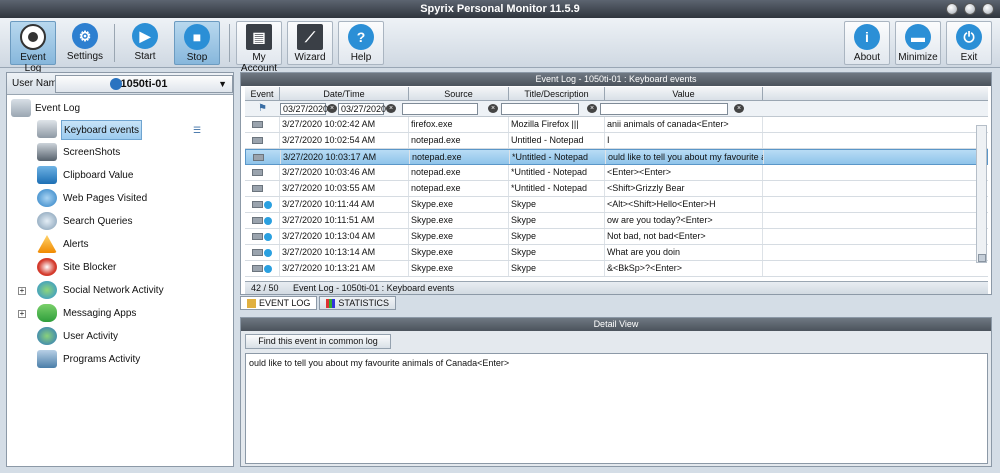  What do you see at coordinates (265, 288) in the screenshot?
I see `record-count: 42 / 50` at bounding box center [265, 288].